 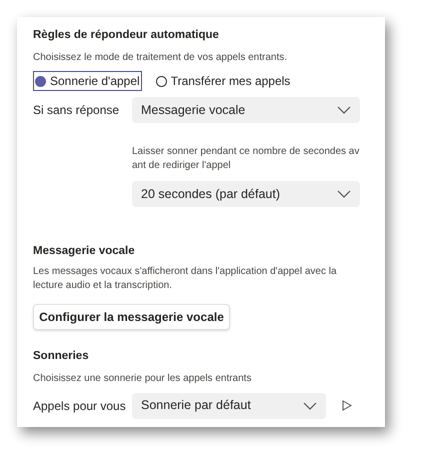 What do you see at coordinates (223, 81) in the screenshot?
I see `radio-option: Transférer mes appels` at bounding box center [223, 81].